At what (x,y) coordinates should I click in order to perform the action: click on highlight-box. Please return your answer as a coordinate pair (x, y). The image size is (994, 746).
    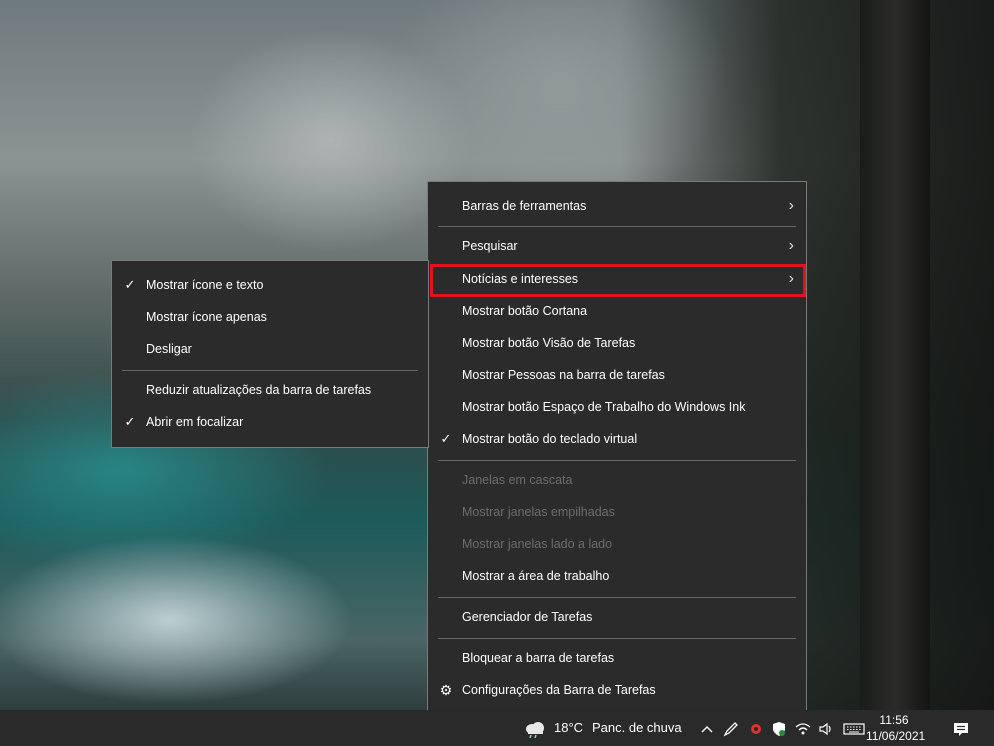
    Looking at the image, I should click on (618, 280).